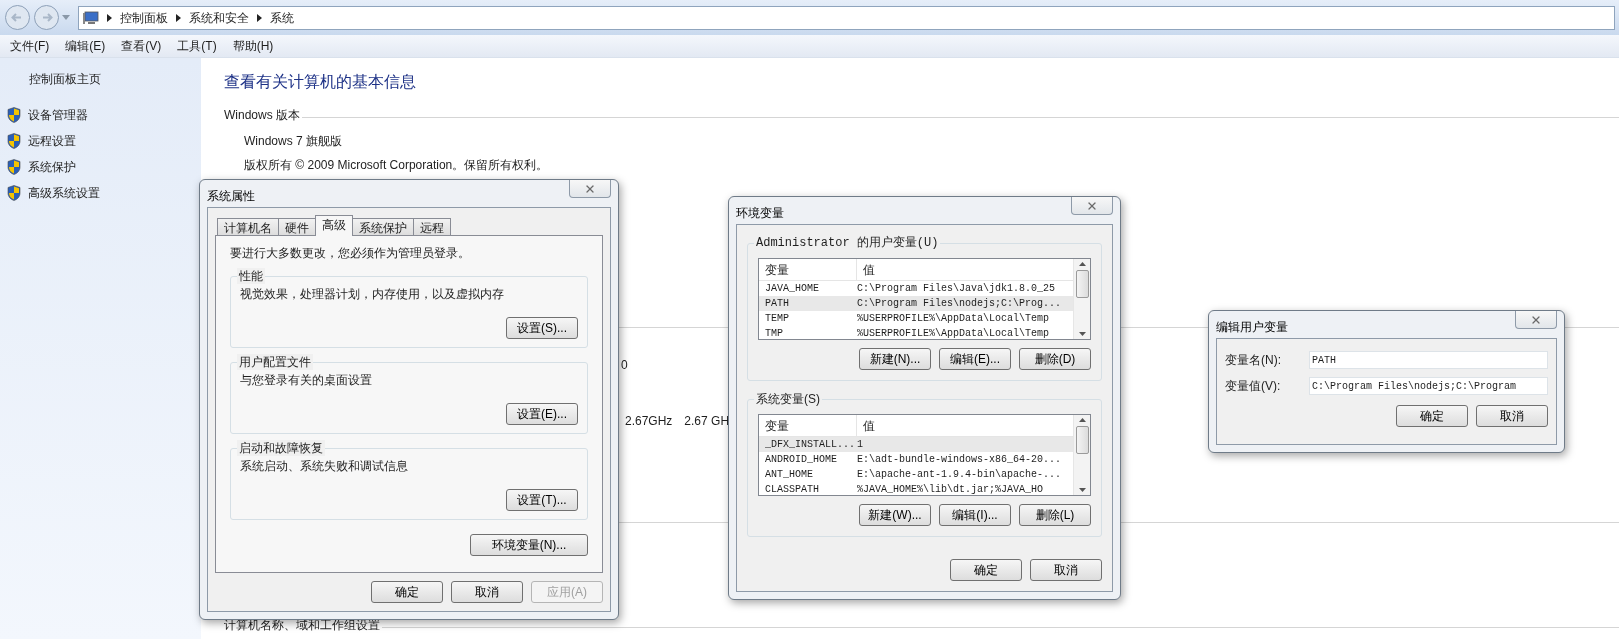 The image size is (1619, 639). Describe the element at coordinates (248, 227) in the screenshot. I see `tab: 计算机名` at that location.